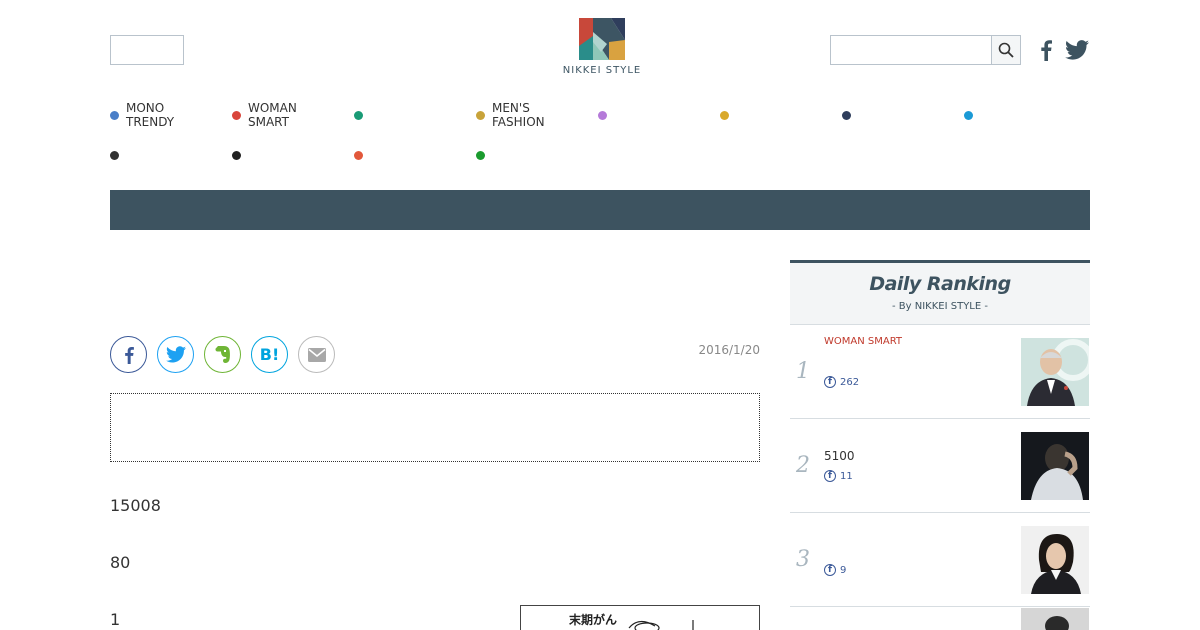  What do you see at coordinates (602, 39) in the screenshot?
I see `nikkei-n-logo-icon` at bounding box center [602, 39].